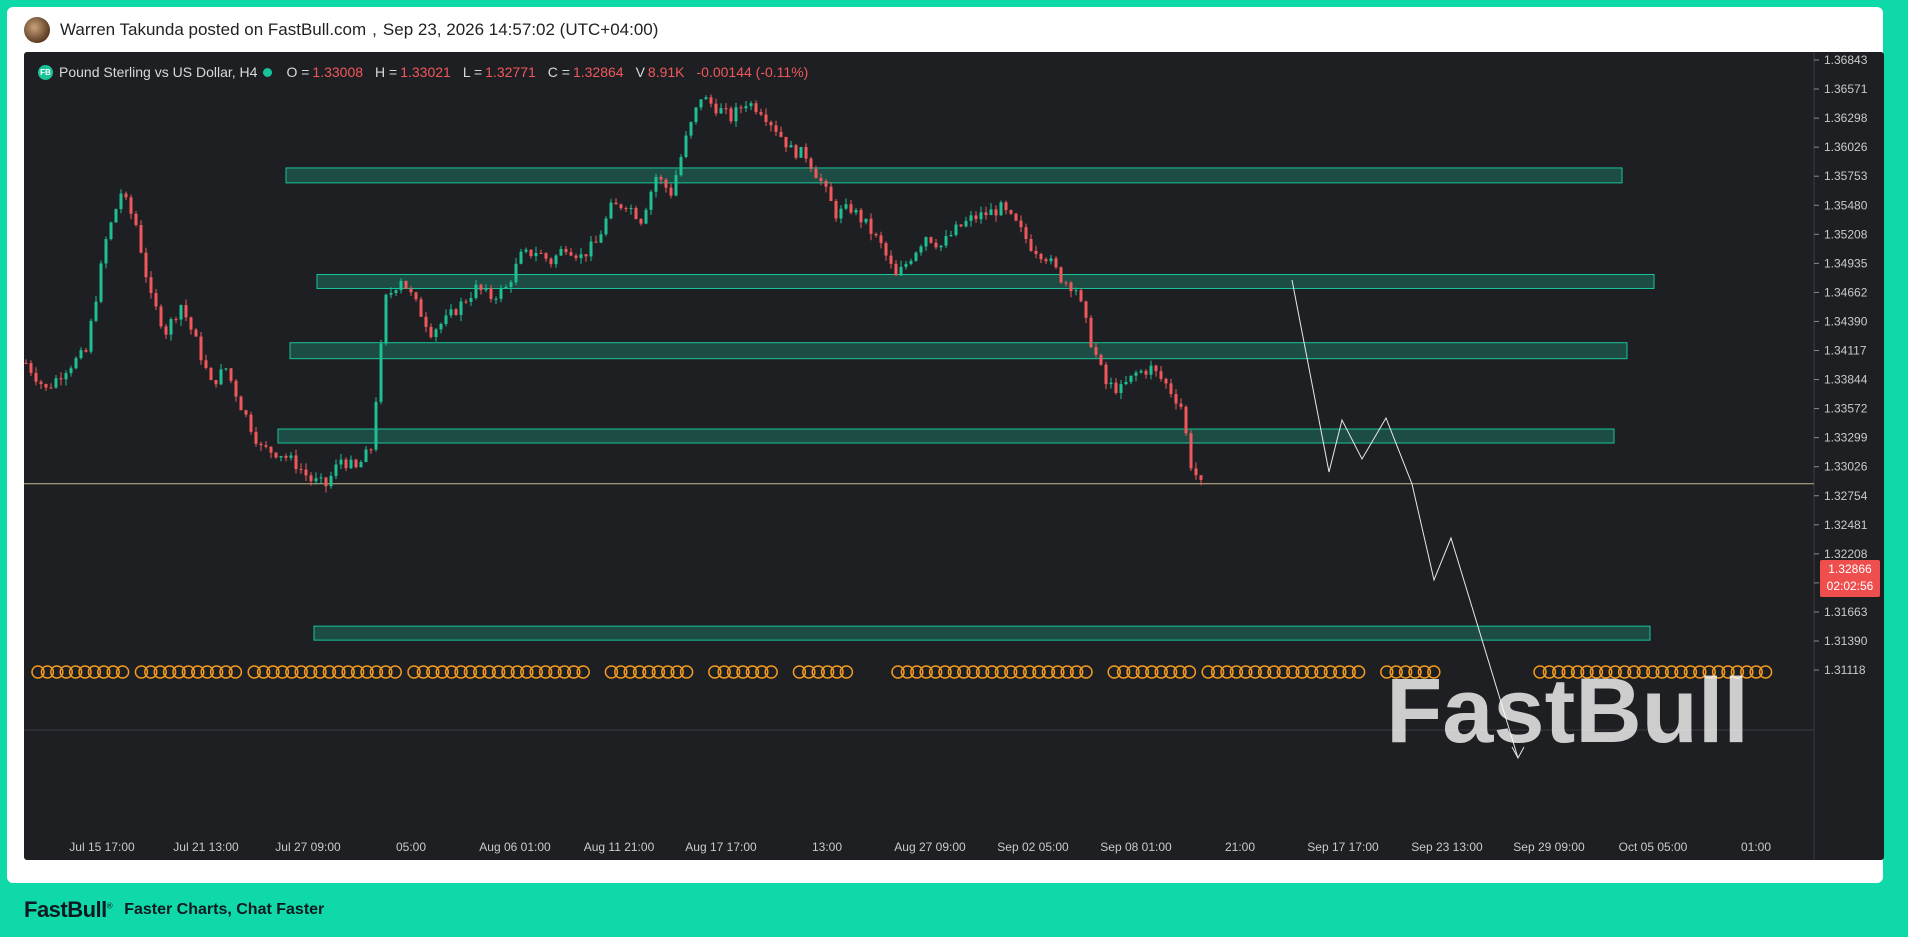 The image size is (1908, 937). Describe the element at coordinates (752, 72) in the screenshot. I see `change-value: -0.00144 (-0.11%)` at that location.